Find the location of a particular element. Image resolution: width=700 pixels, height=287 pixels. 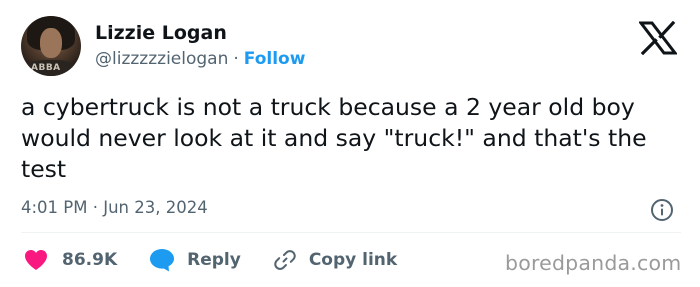

like-button: 86.9K is located at coordinates (70, 260).